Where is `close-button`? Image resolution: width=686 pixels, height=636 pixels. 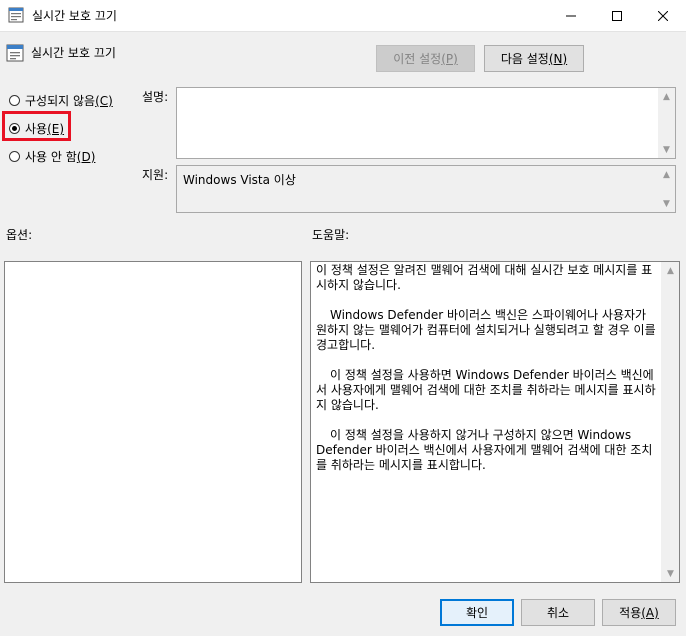
close-button is located at coordinates (663, 15).